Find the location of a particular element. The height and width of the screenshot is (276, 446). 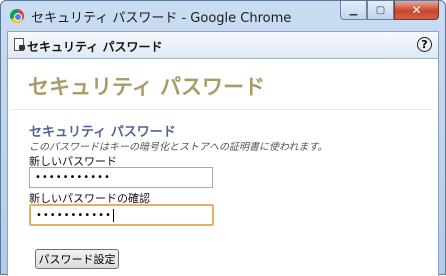

confirm-password-field: ••••••••••• is located at coordinates (121, 215).